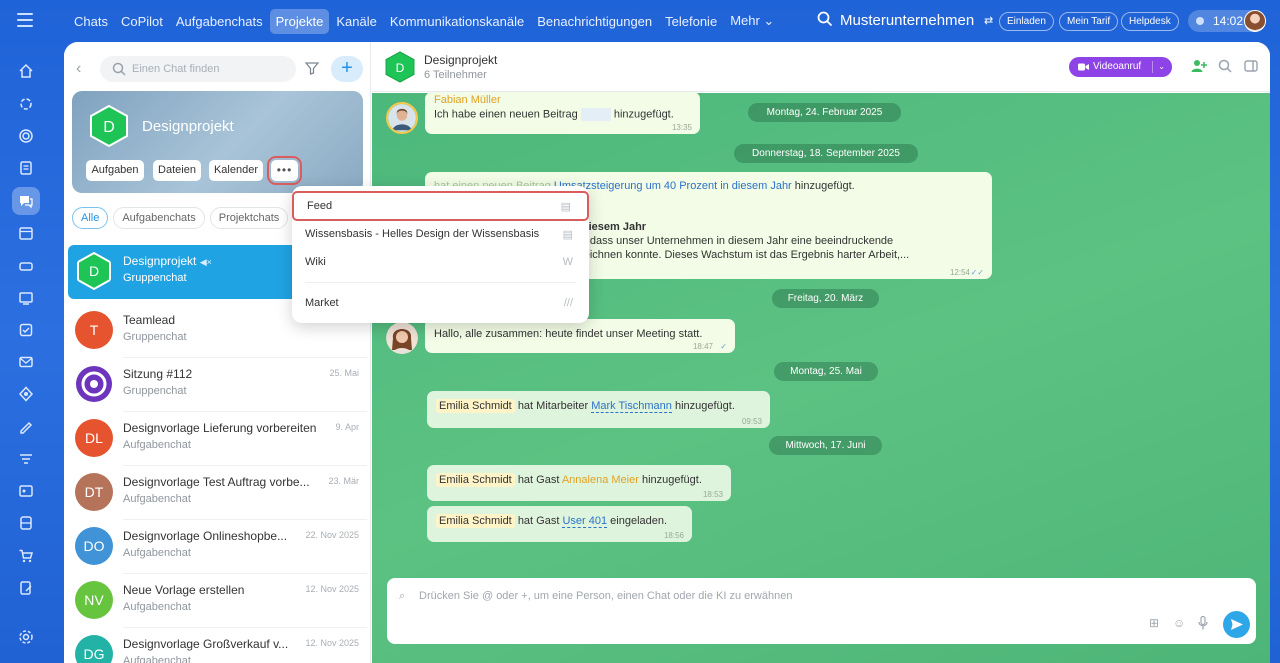  Describe the element at coordinates (751, 421) in the screenshot. I see `message-time: 09:53` at that location.